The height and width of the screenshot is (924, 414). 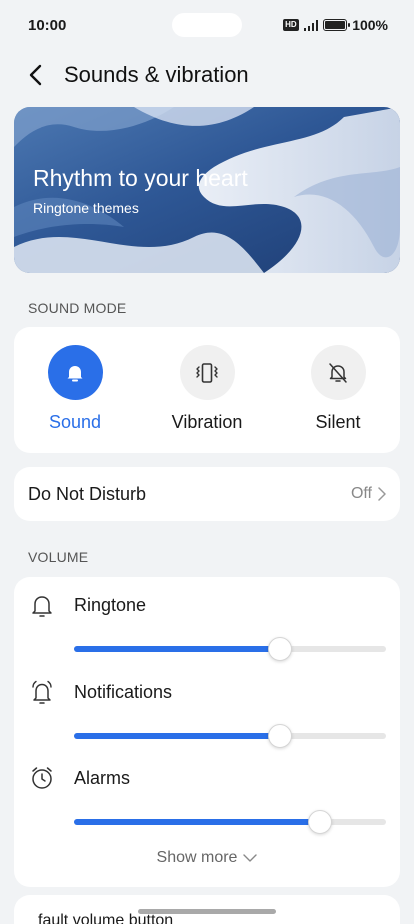 I want to click on home-indicator, so click(x=207, y=911).